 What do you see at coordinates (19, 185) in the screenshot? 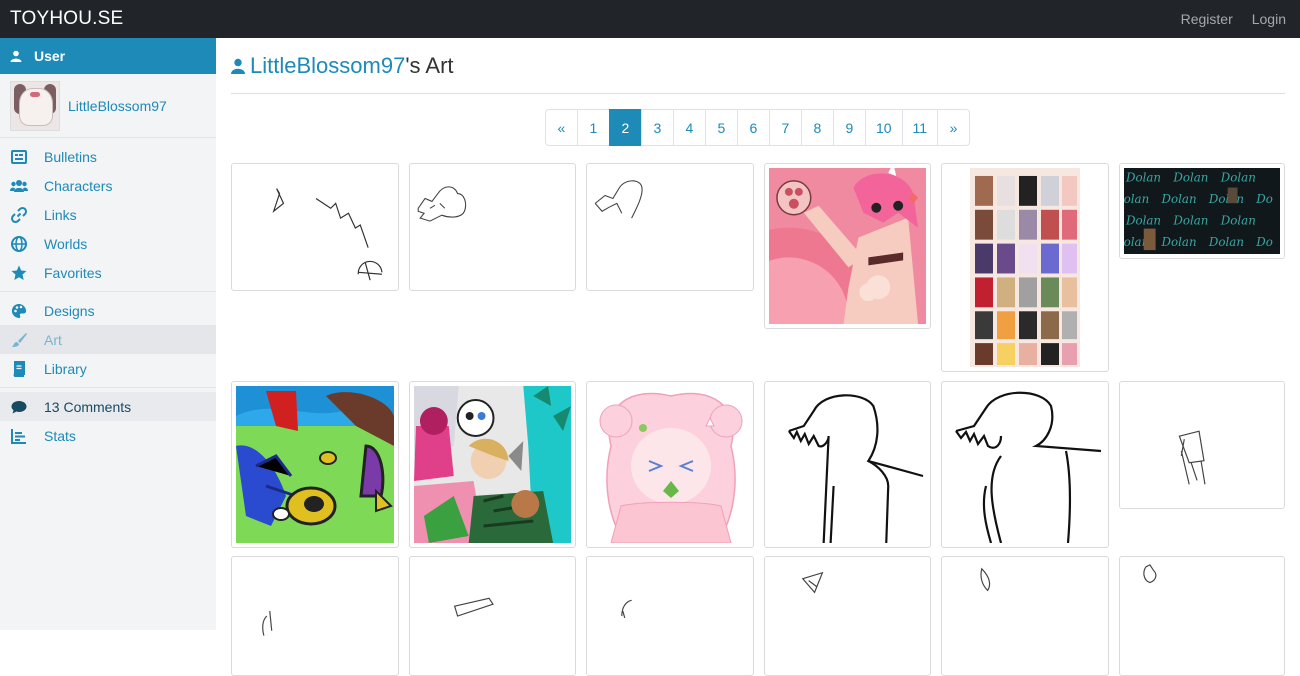
I see `characters-icon` at bounding box center [19, 185].